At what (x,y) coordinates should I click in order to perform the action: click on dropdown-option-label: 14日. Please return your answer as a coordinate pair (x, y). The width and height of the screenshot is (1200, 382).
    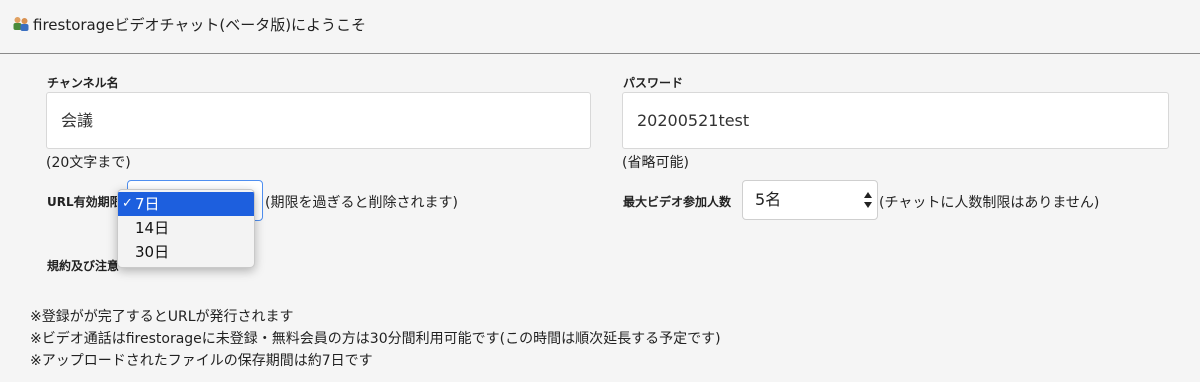
    Looking at the image, I should click on (152, 228).